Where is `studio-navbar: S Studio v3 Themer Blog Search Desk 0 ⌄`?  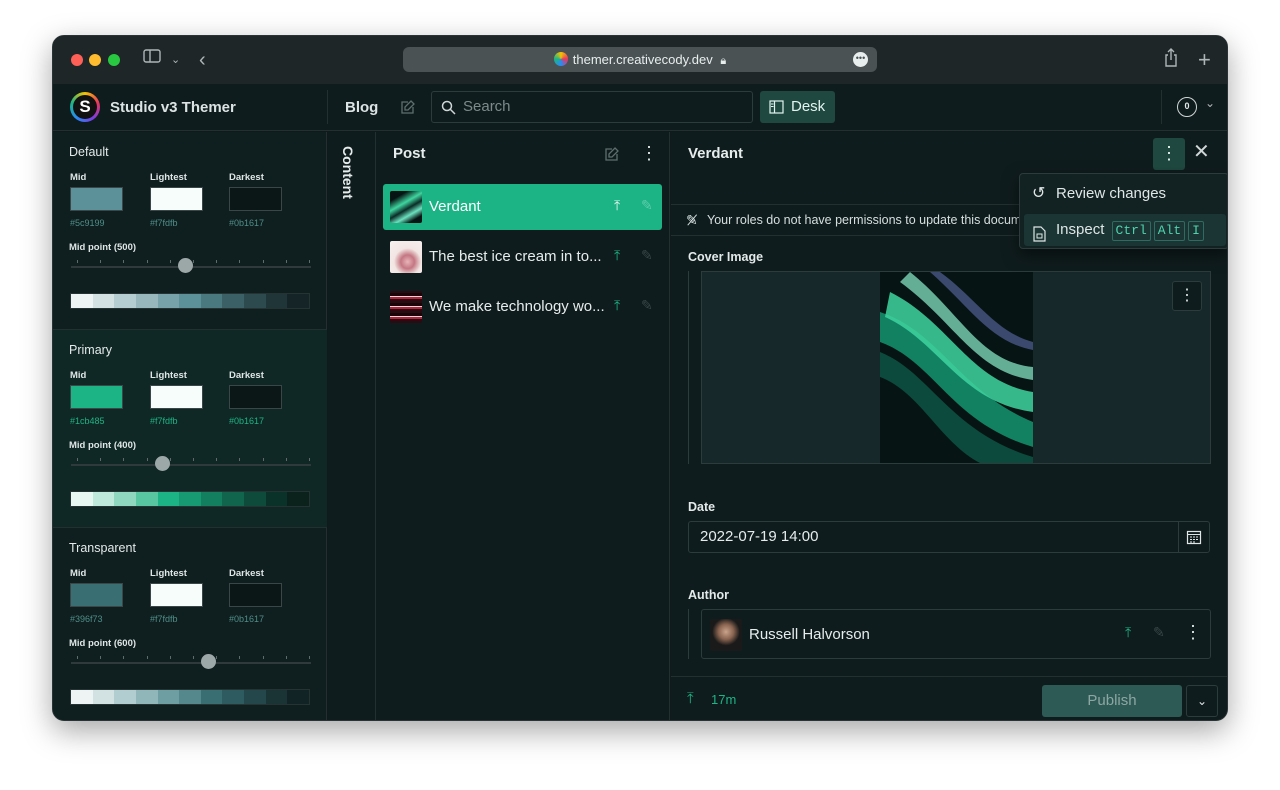
studio-navbar: S Studio v3 Themer Blog Search Desk 0 ⌄ is located at coordinates (640, 107).